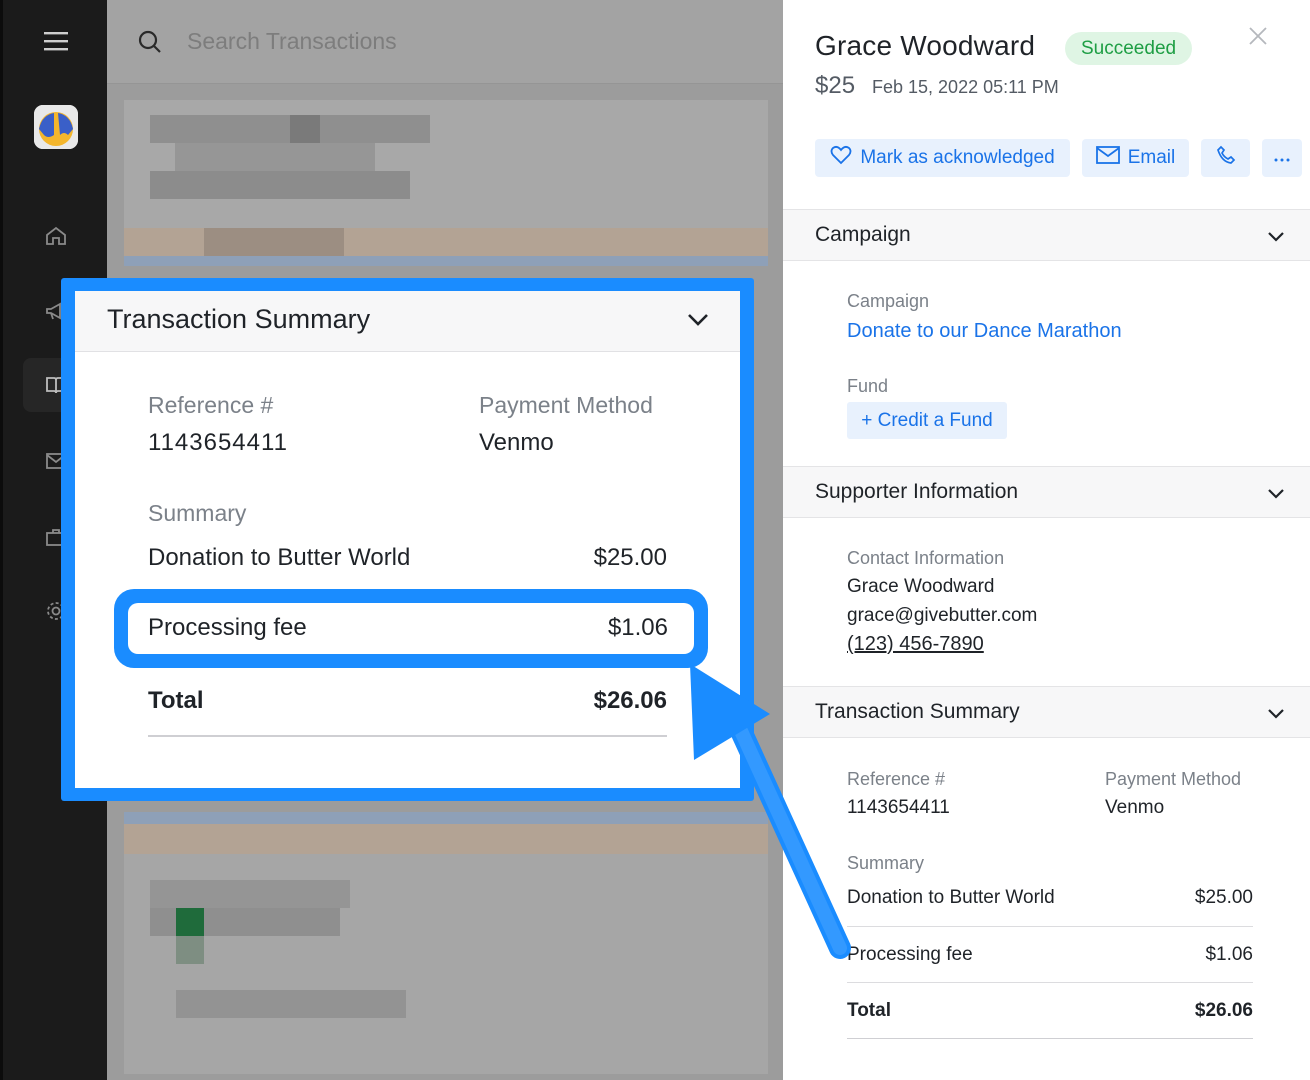 This screenshot has height=1080, width=1310. What do you see at coordinates (566, 405) in the screenshot?
I see `zoom-payment-label: Payment Method` at bounding box center [566, 405].